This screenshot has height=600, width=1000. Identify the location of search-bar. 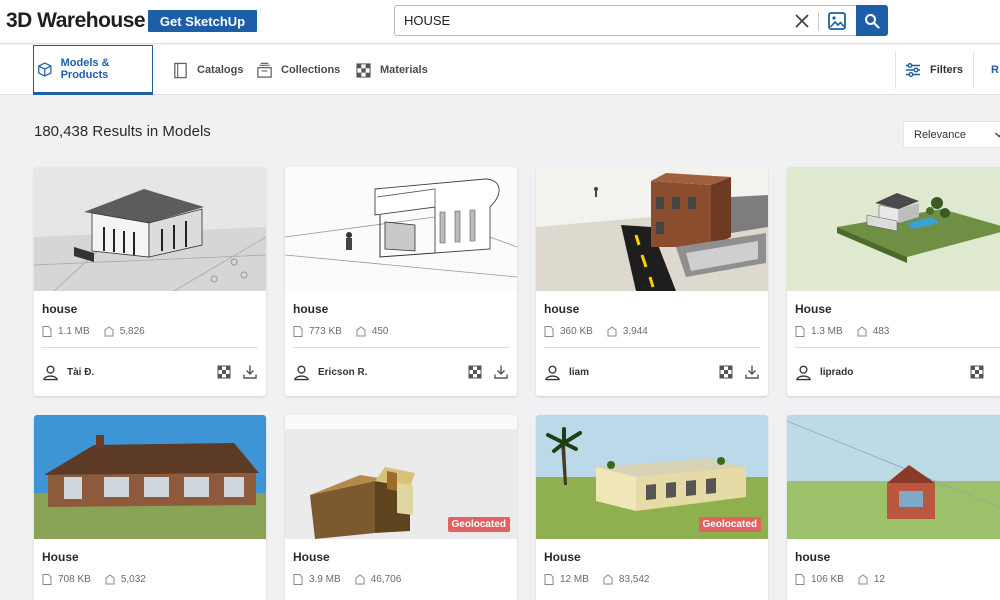
(641, 20).